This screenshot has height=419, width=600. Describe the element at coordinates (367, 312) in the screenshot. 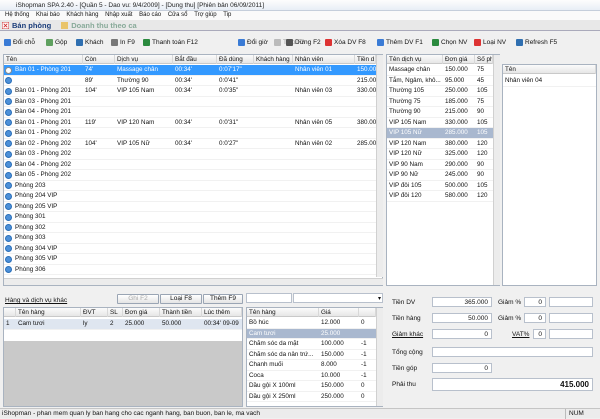

I see `col-sl` at that location.